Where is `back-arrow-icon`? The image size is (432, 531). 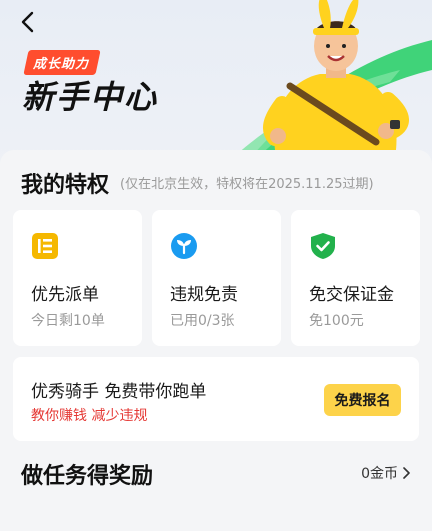 back-arrow-icon is located at coordinates (27, 22).